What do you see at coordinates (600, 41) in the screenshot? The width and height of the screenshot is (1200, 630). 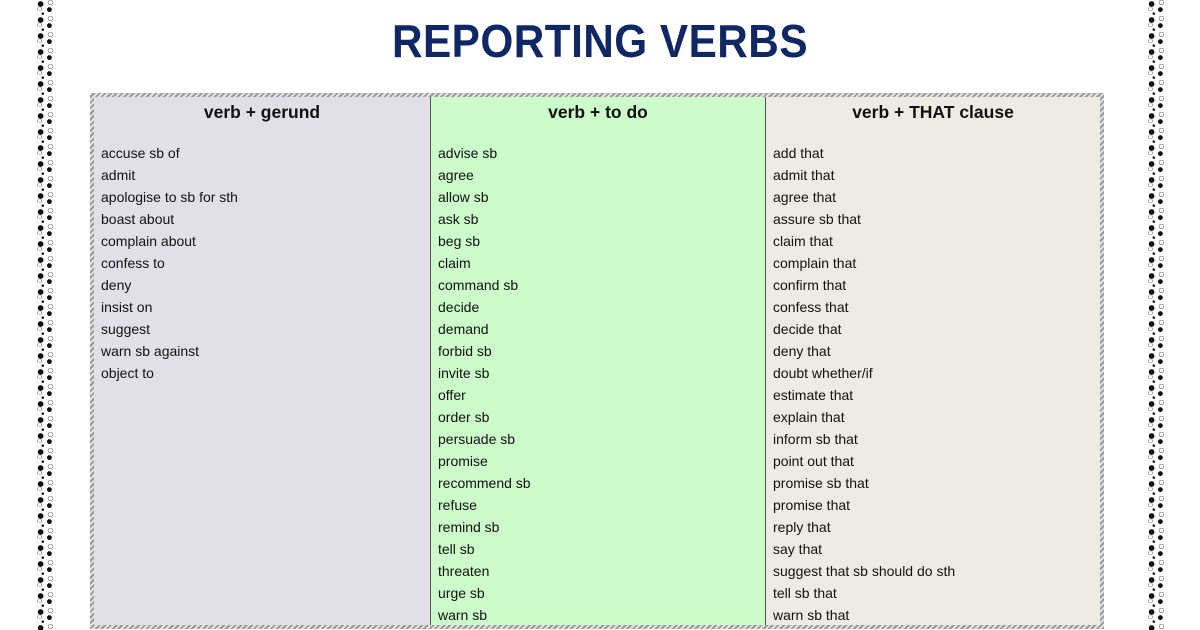 I see `page-title: REPORTING VERBS` at bounding box center [600, 41].